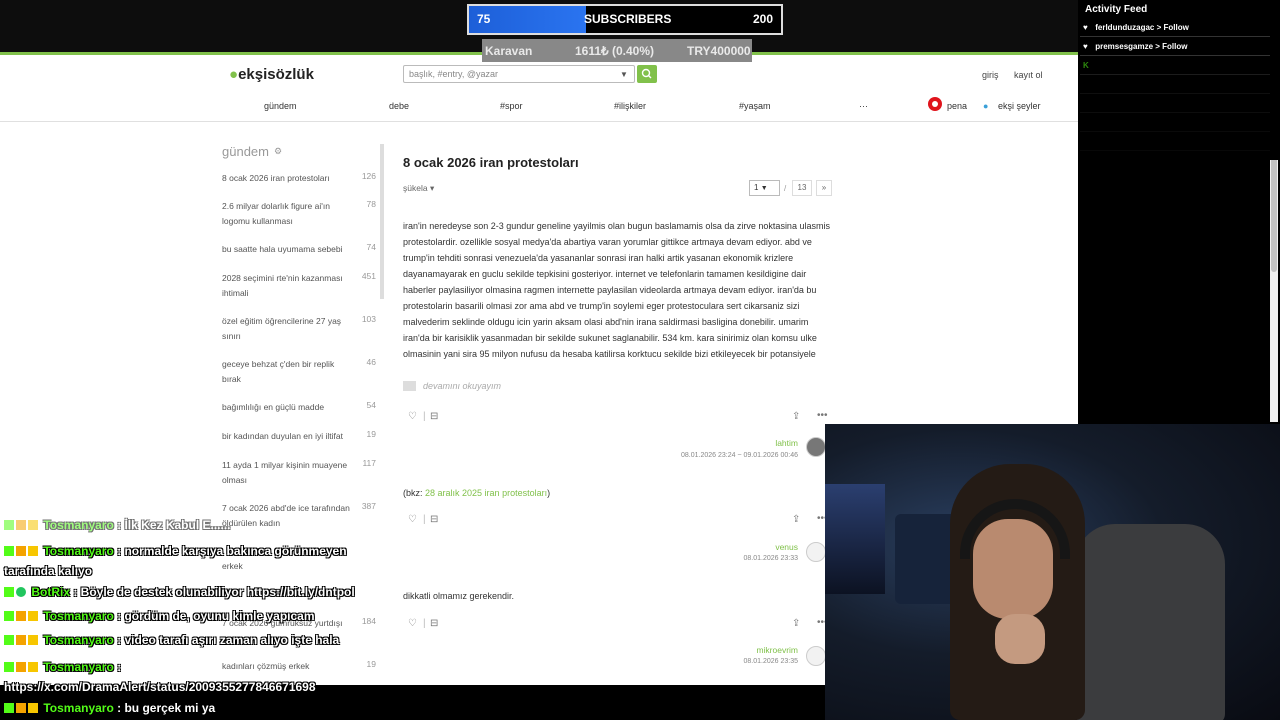 The image size is (1280, 720). Describe the element at coordinates (1085, 46) in the screenshot. I see `heart-icon: ♥` at that location.